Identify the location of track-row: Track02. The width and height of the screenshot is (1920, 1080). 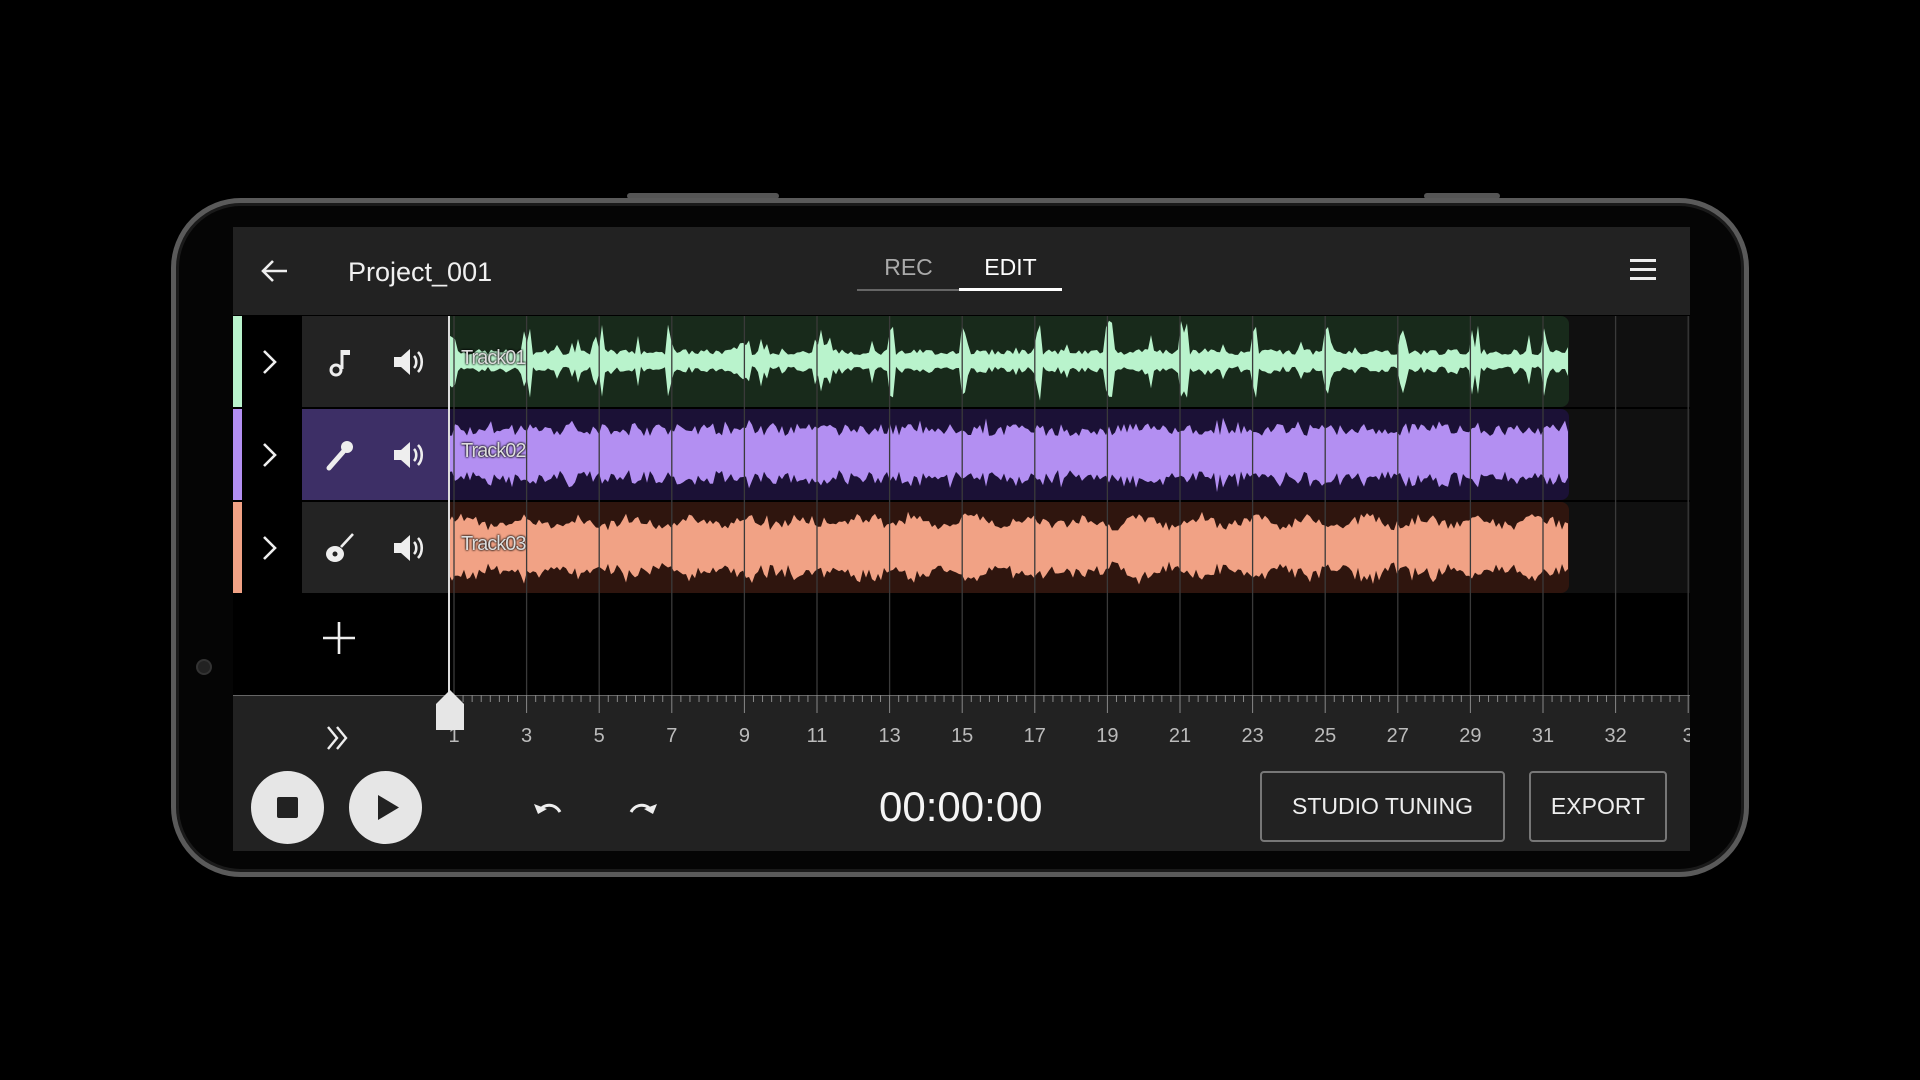
(961, 454).